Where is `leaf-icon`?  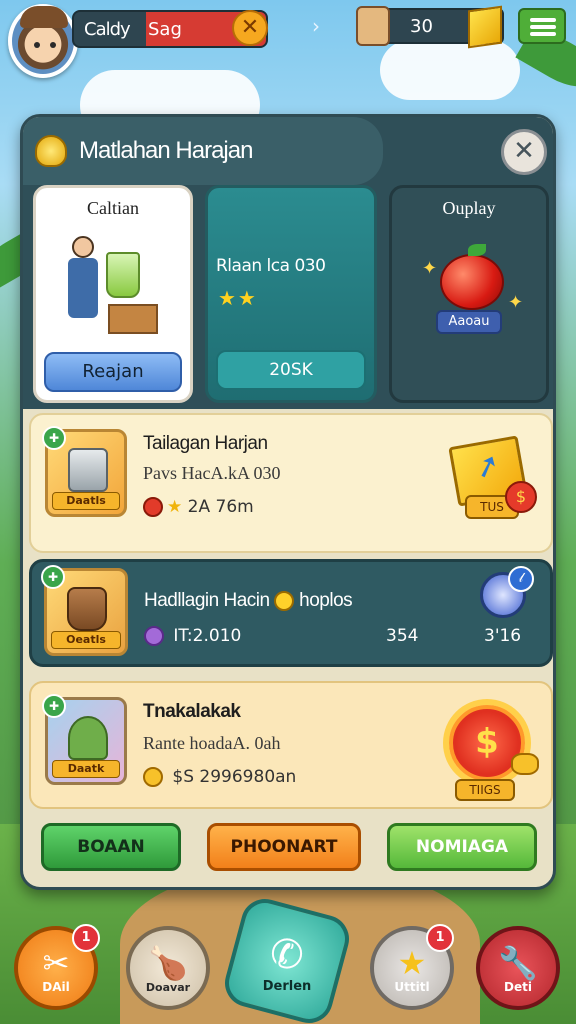
leaf-icon is located at coordinates (477, 250).